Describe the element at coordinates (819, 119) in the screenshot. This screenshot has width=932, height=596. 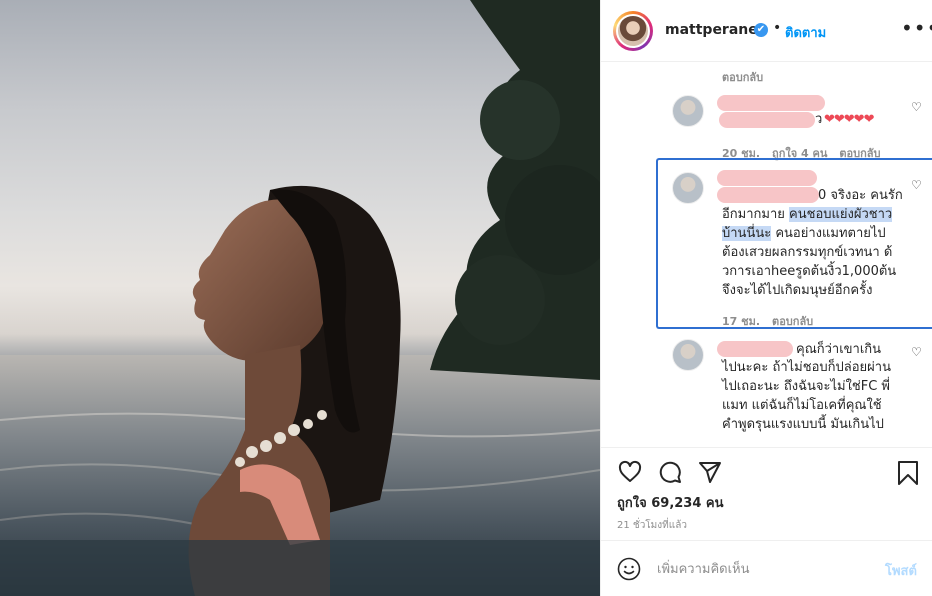
I see `comment-text: ว` at that location.